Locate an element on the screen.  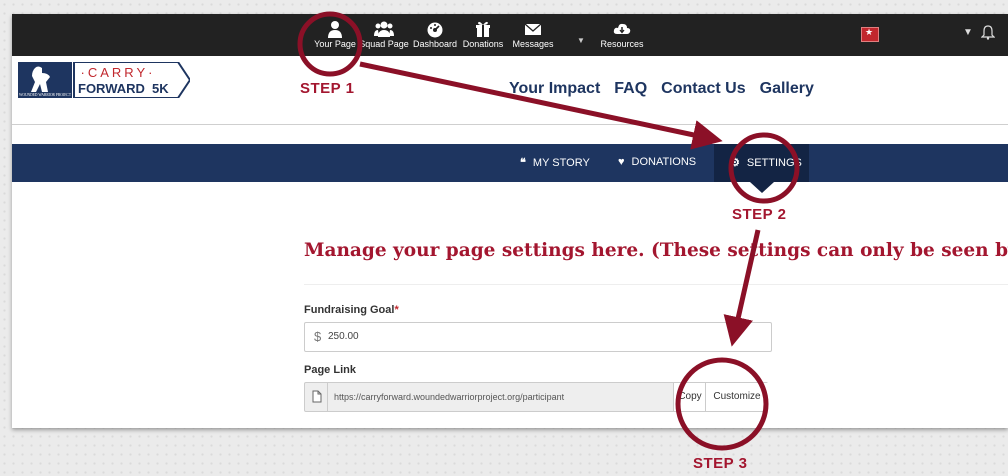
main-nav: Your Impact FAQ Contact Us Gallery is located at coordinates (661, 89).